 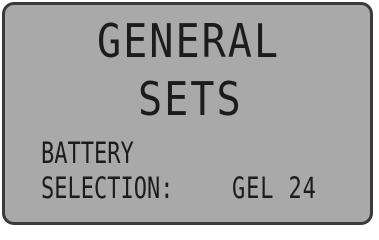 I want to click on battery-setting-label-line2: SELECTION:, so click(x=107, y=187).